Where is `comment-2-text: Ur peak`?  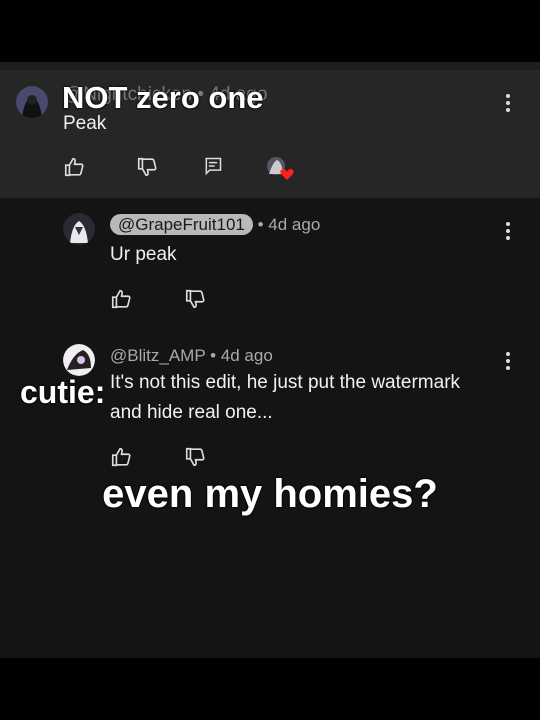 comment-2-text: Ur peak is located at coordinates (143, 254).